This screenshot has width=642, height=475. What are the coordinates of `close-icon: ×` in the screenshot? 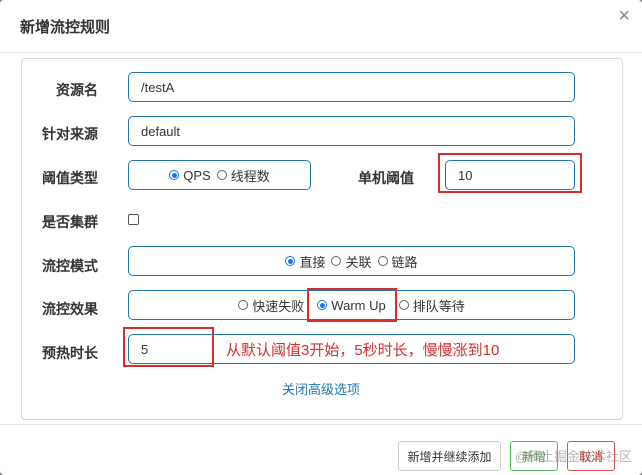 It's located at (624, 16).